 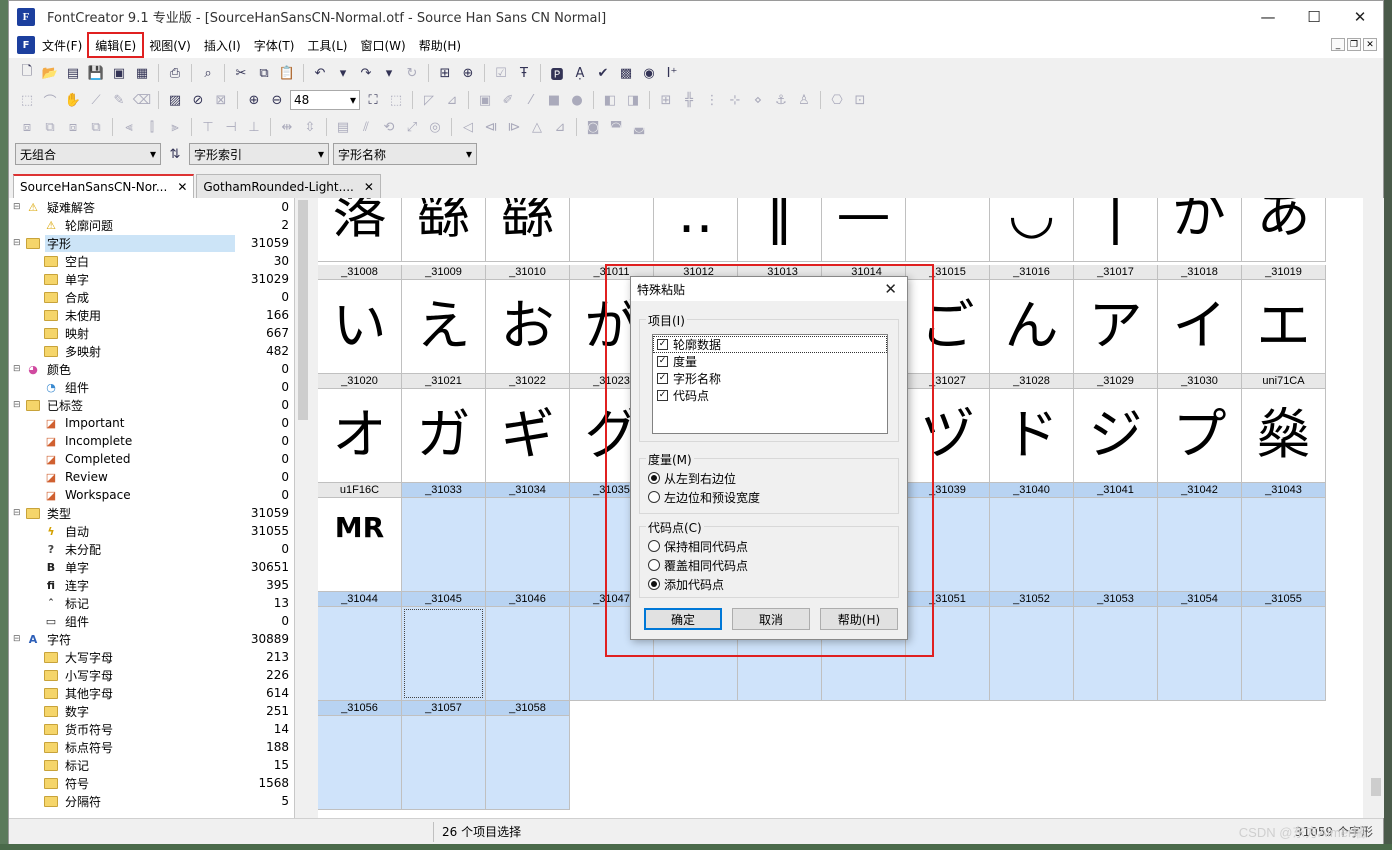 What do you see at coordinates (151, 405) in the screenshot?
I see `tree-item: ⊟ 已标签 0` at bounding box center [151, 405].